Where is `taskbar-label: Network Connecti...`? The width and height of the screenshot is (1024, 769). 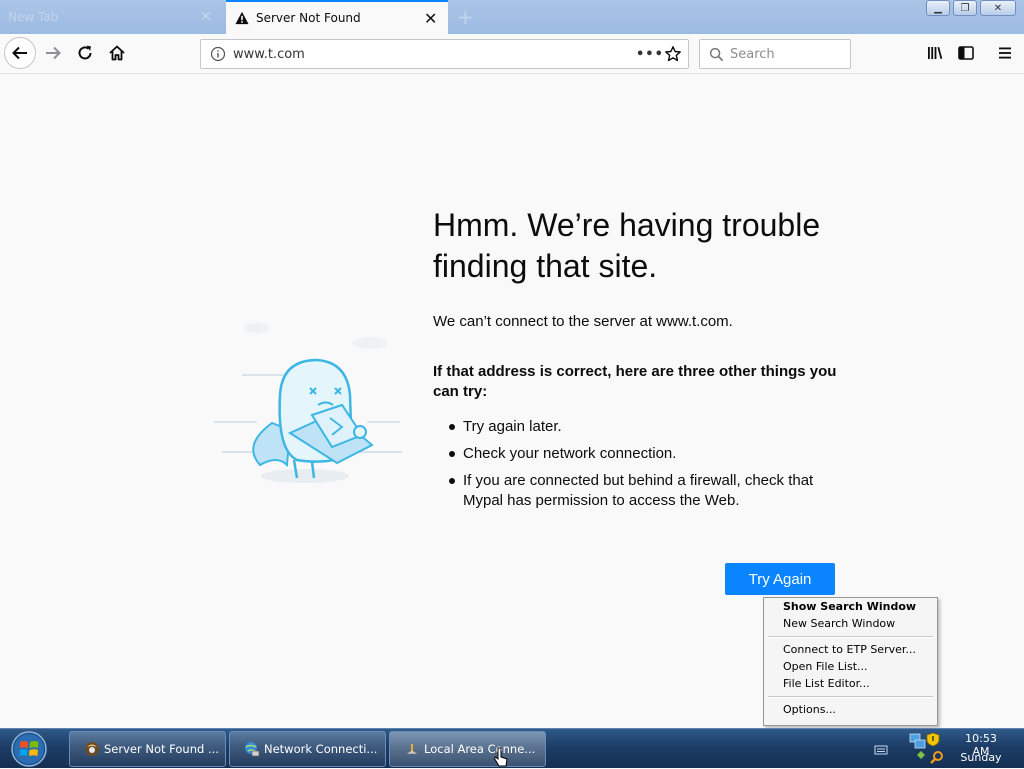
taskbar-label: Network Connecti... is located at coordinates (321, 749).